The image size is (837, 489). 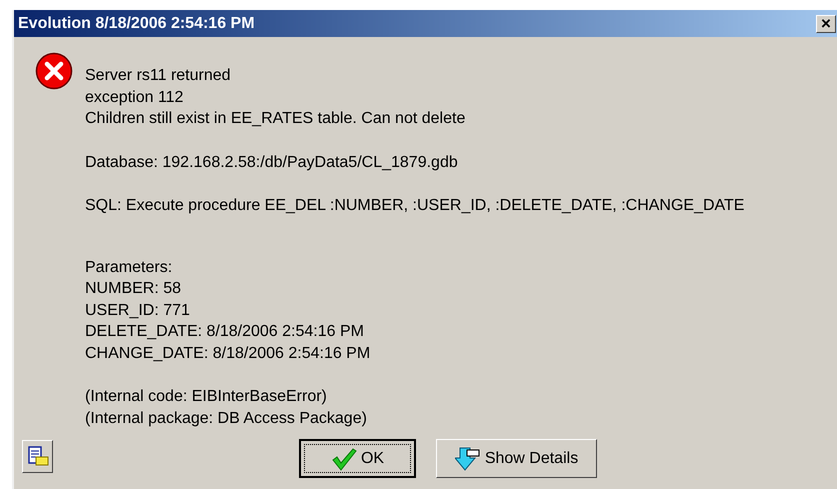 What do you see at coordinates (516, 458) in the screenshot?
I see `show-details-button: Show Details` at bounding box center [516, 458].